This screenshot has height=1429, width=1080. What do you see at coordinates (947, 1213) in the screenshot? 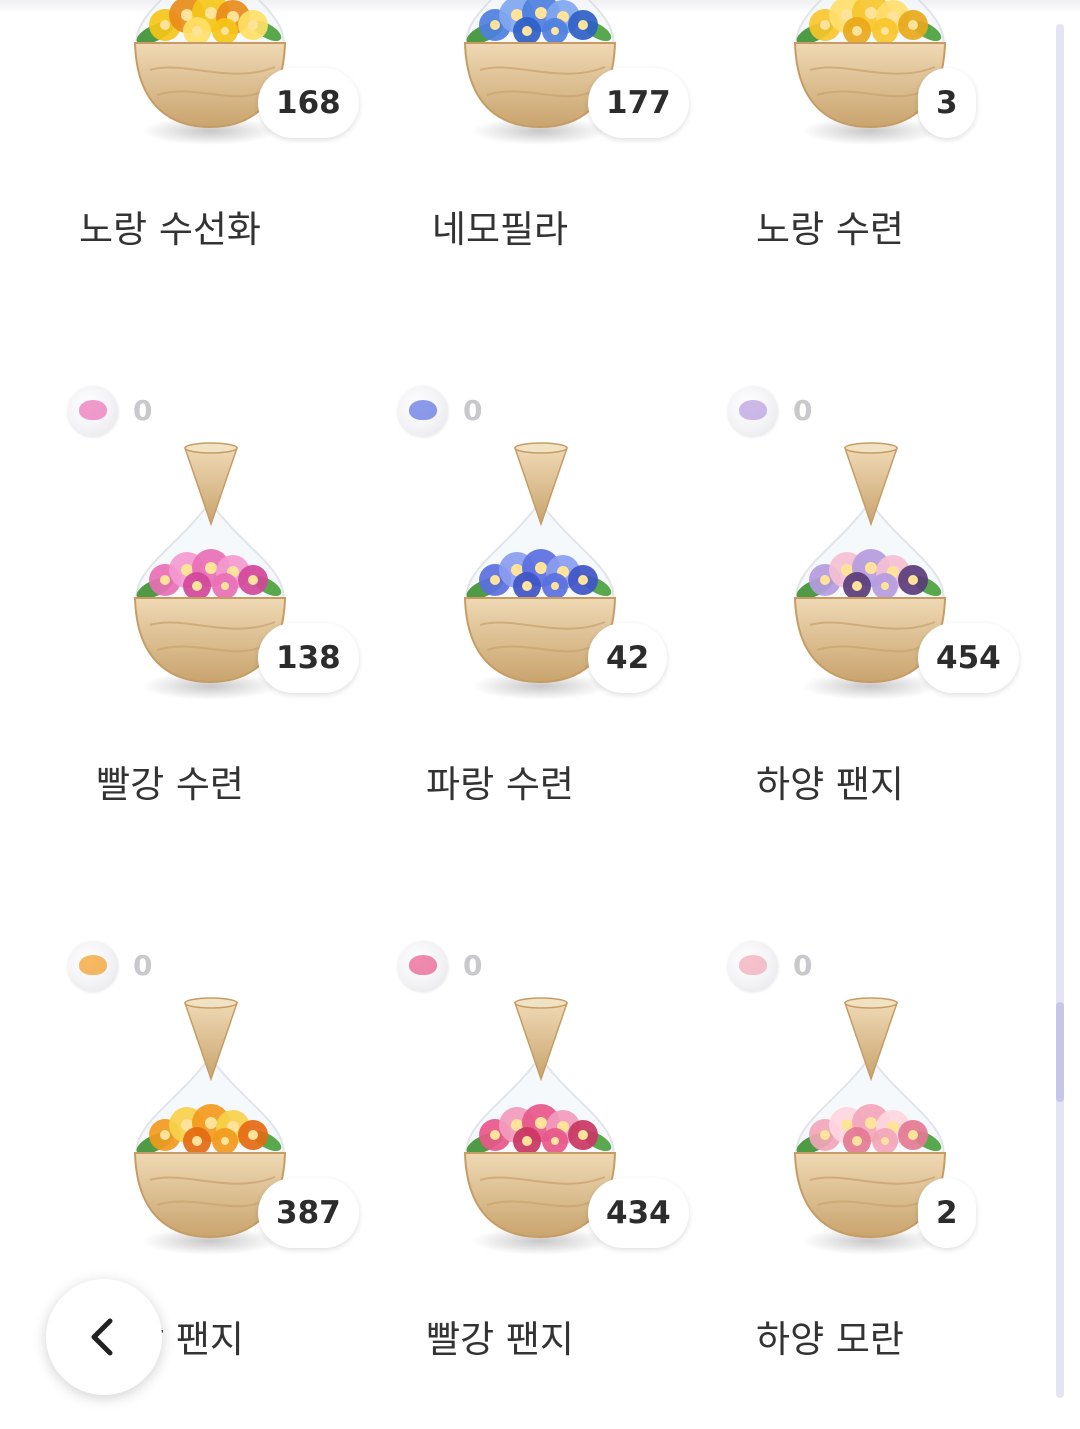
I see `count-badge: 2` at bounding box center [947, 1213].